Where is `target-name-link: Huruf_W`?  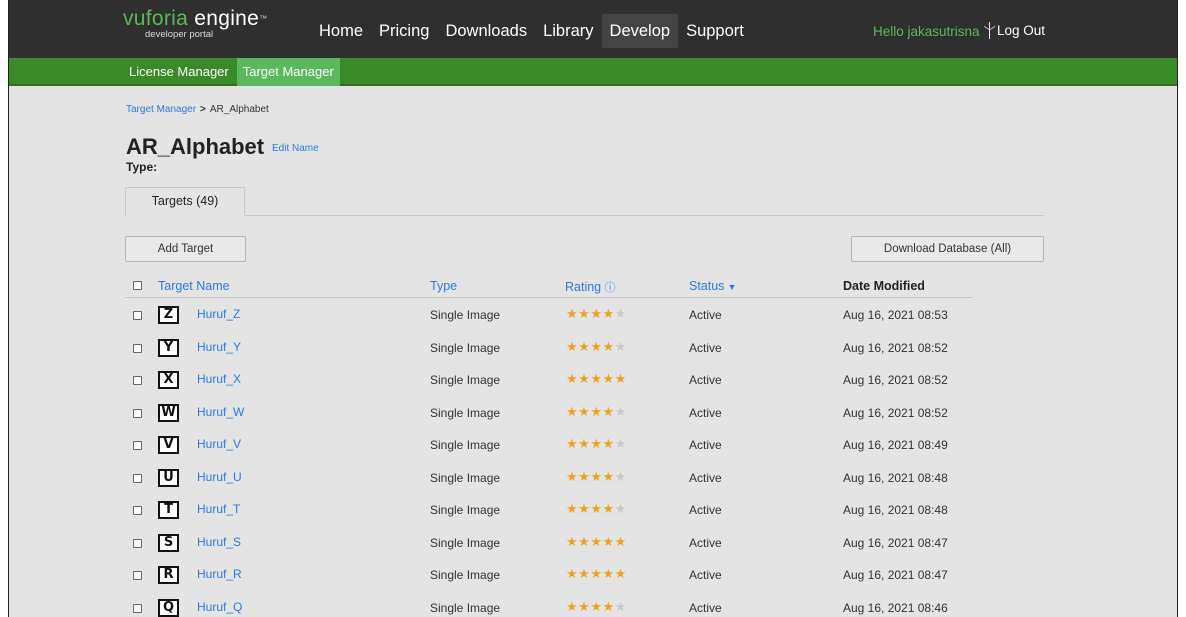
target-name-link: Huruf_W is located at coordinates (220, 412).